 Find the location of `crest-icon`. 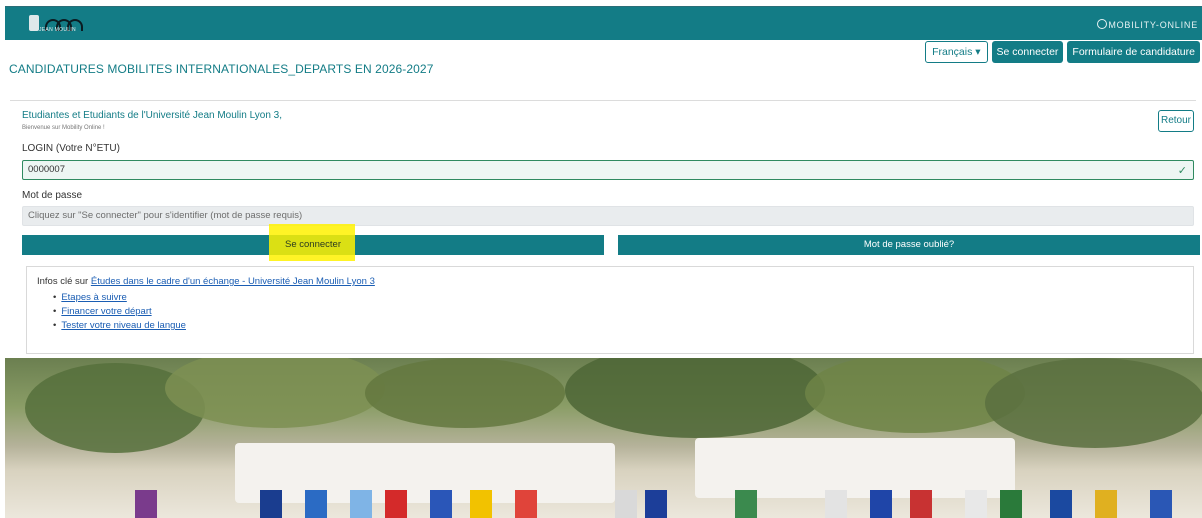

crest-icon is located at coordinates (34, 23).